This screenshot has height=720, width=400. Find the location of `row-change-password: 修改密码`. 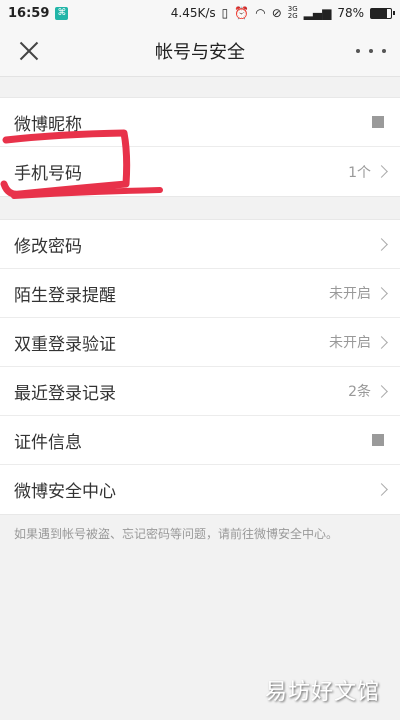

row-change-password: 修改密码 is located at coordinates (200, 244).